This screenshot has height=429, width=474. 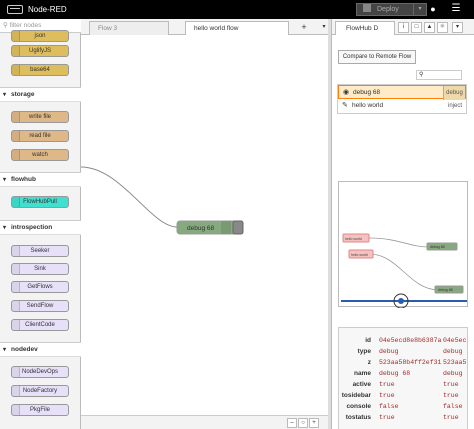 I want to click on node-red-logo-icon, so click(x=15, y=9).